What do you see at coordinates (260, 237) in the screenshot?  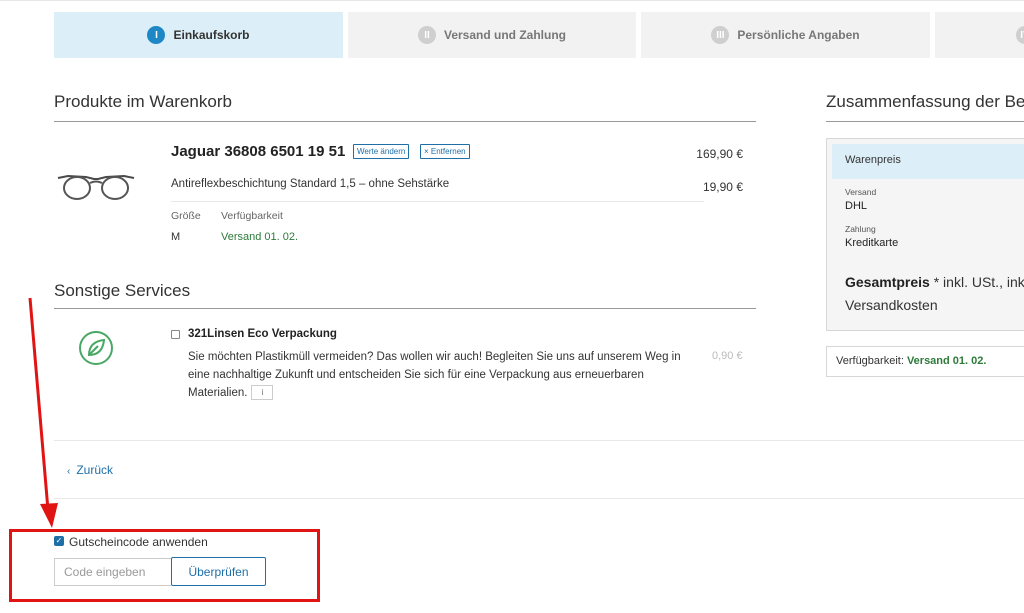 I see `availability-value: Versand 01. 02.` at bounding box center [260, 237].